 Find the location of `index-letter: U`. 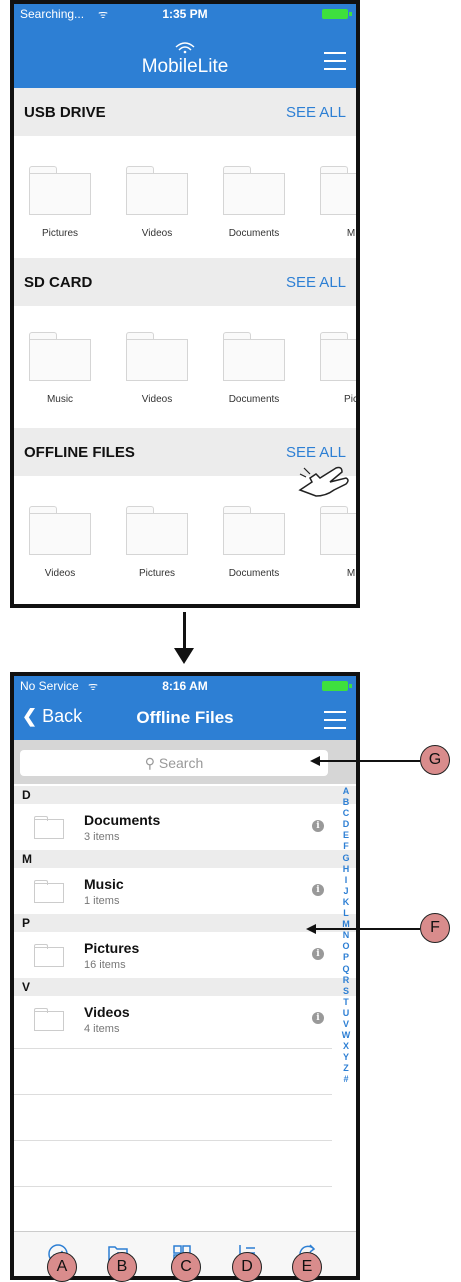

index-letter: U is located at coordinates (346, 1013).